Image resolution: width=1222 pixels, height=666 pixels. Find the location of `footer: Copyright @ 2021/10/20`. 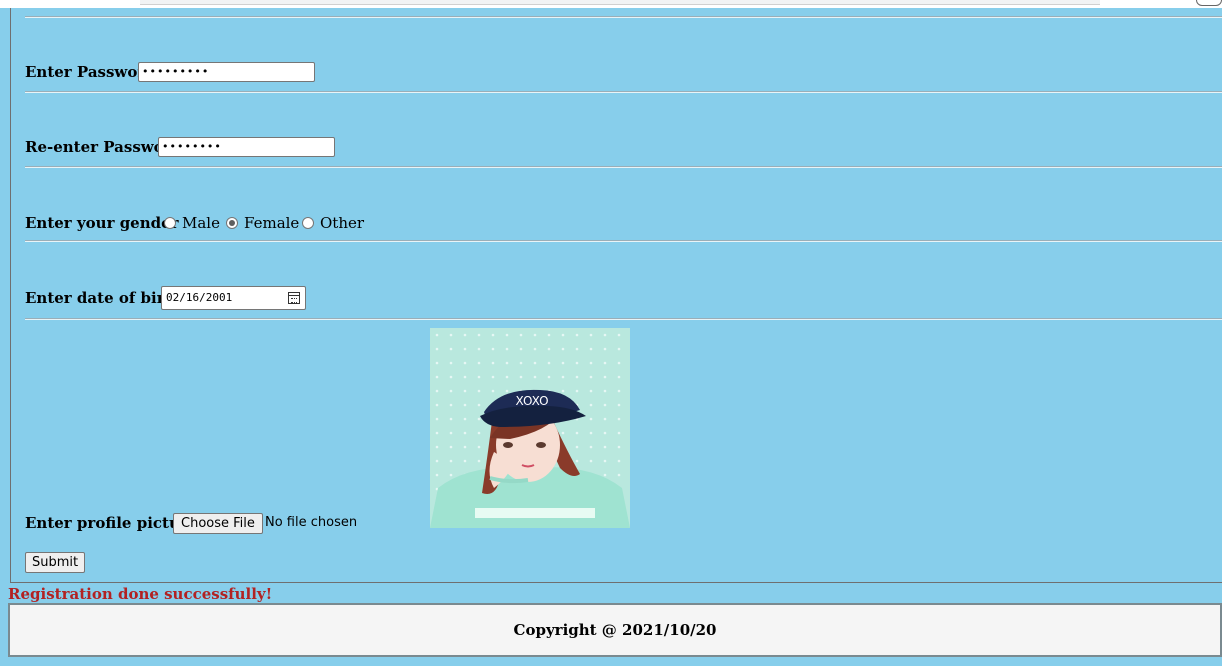

footer: Copyright @ 2021/10/20 is located at coordinates (615, 630).